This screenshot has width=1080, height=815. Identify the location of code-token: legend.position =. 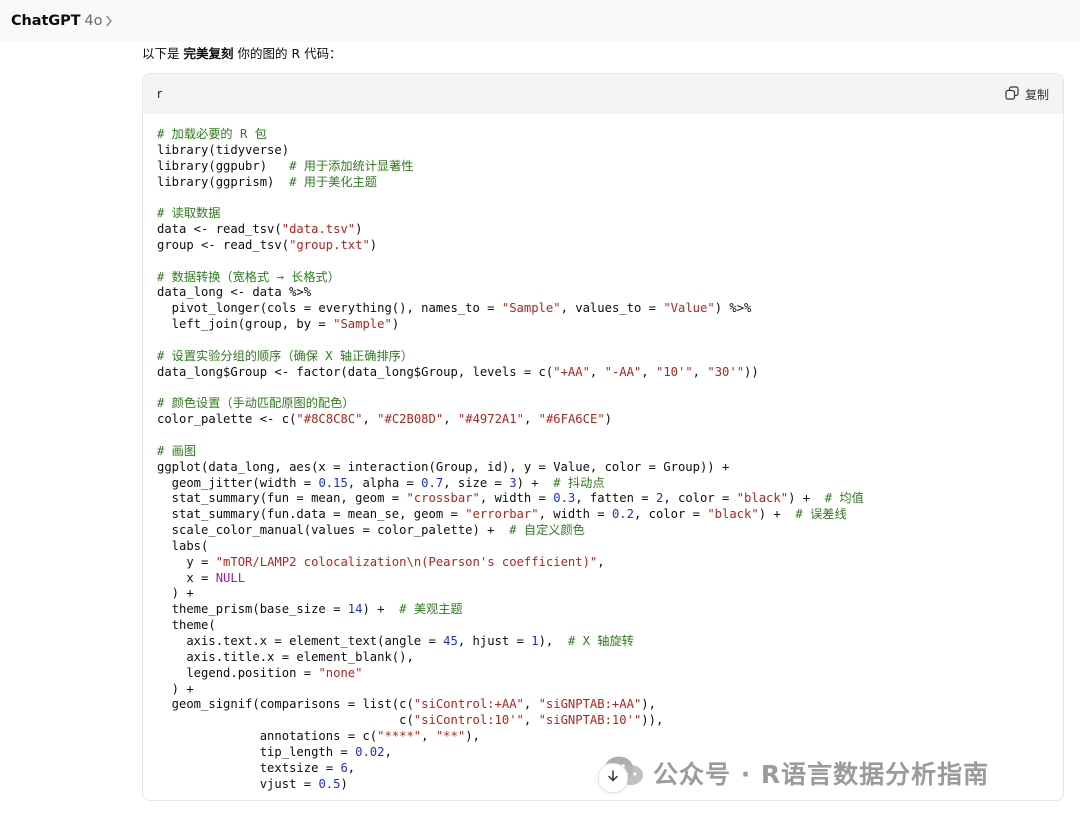
(238, 672).